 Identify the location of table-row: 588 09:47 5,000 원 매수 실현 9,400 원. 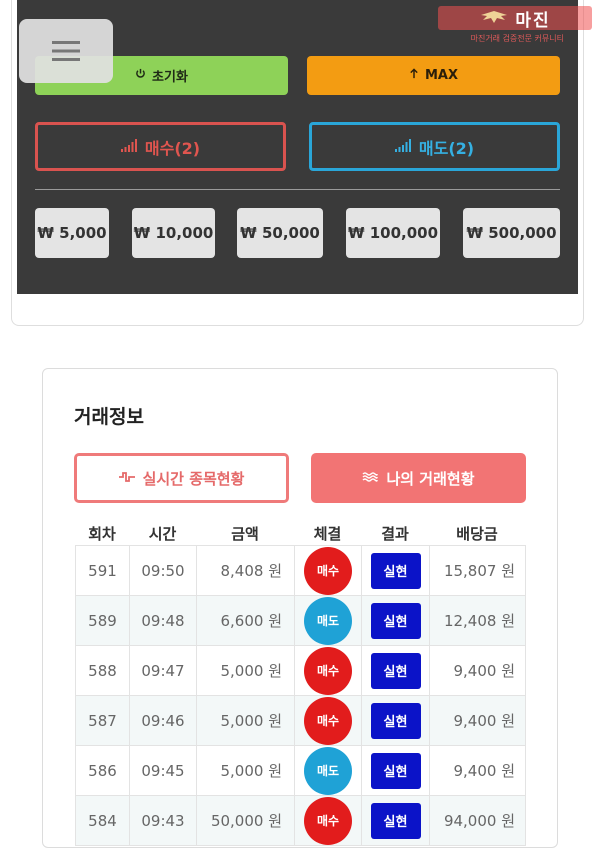
(300, 670).